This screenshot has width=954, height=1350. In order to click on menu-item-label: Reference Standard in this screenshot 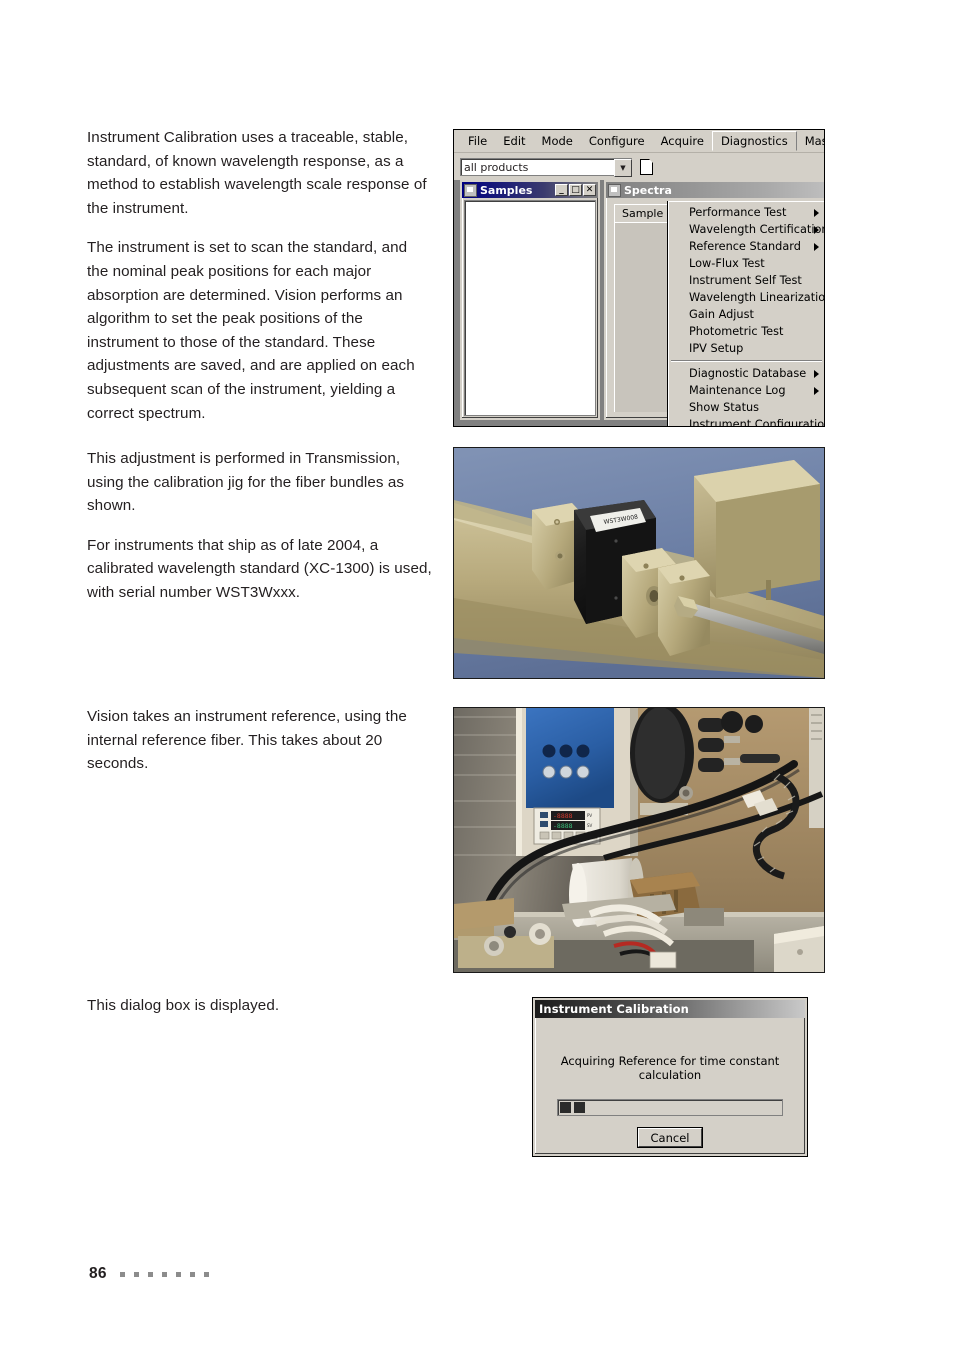, I will do `click(745, 246)`.